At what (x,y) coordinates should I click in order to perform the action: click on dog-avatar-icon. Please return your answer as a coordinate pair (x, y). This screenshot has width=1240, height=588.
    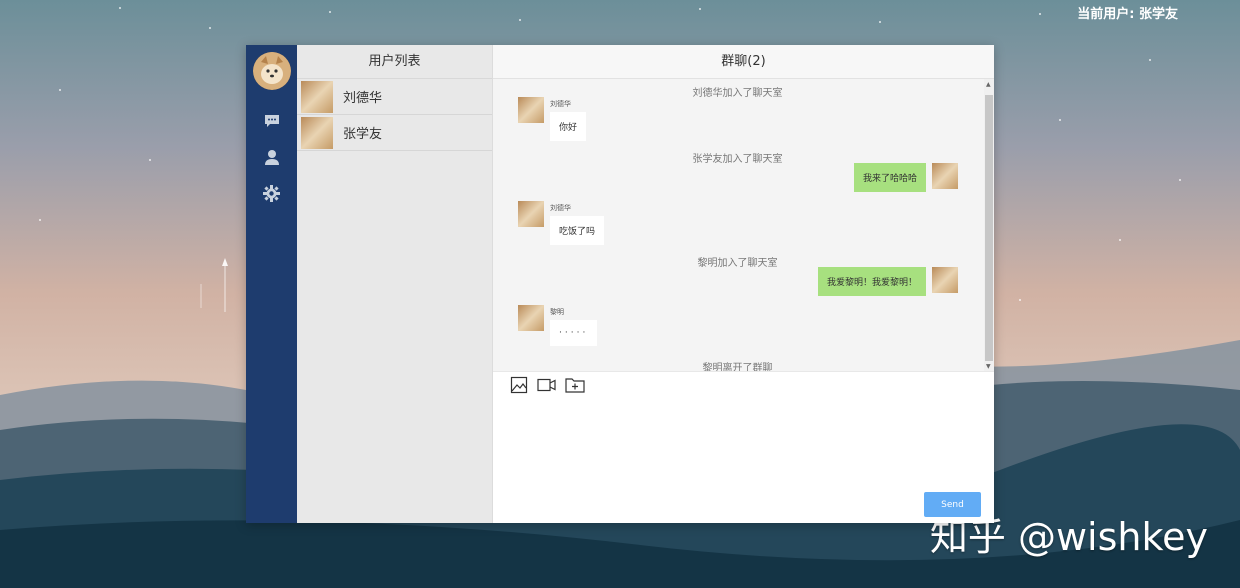
    Looking at the image, I should click on (271, 71).